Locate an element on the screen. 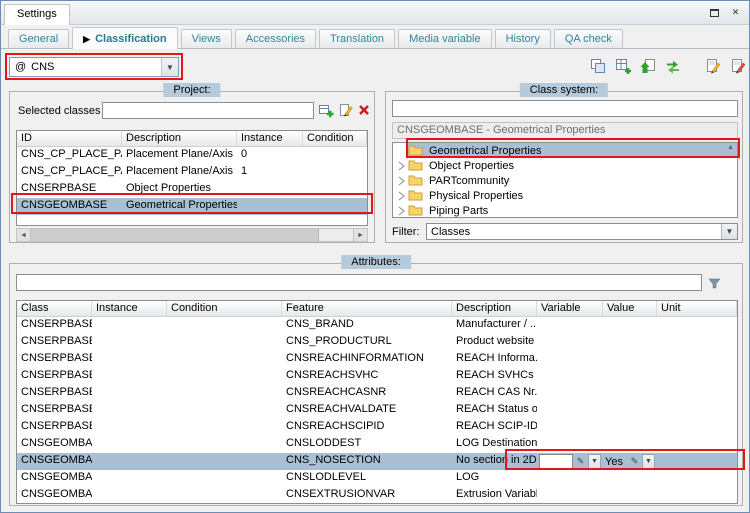 This screenshot has height=513, width=750. table-row: CNSERPBASE CNSREACHSCIPID REACH SCIP-ID is located at coordinates (377, 427).